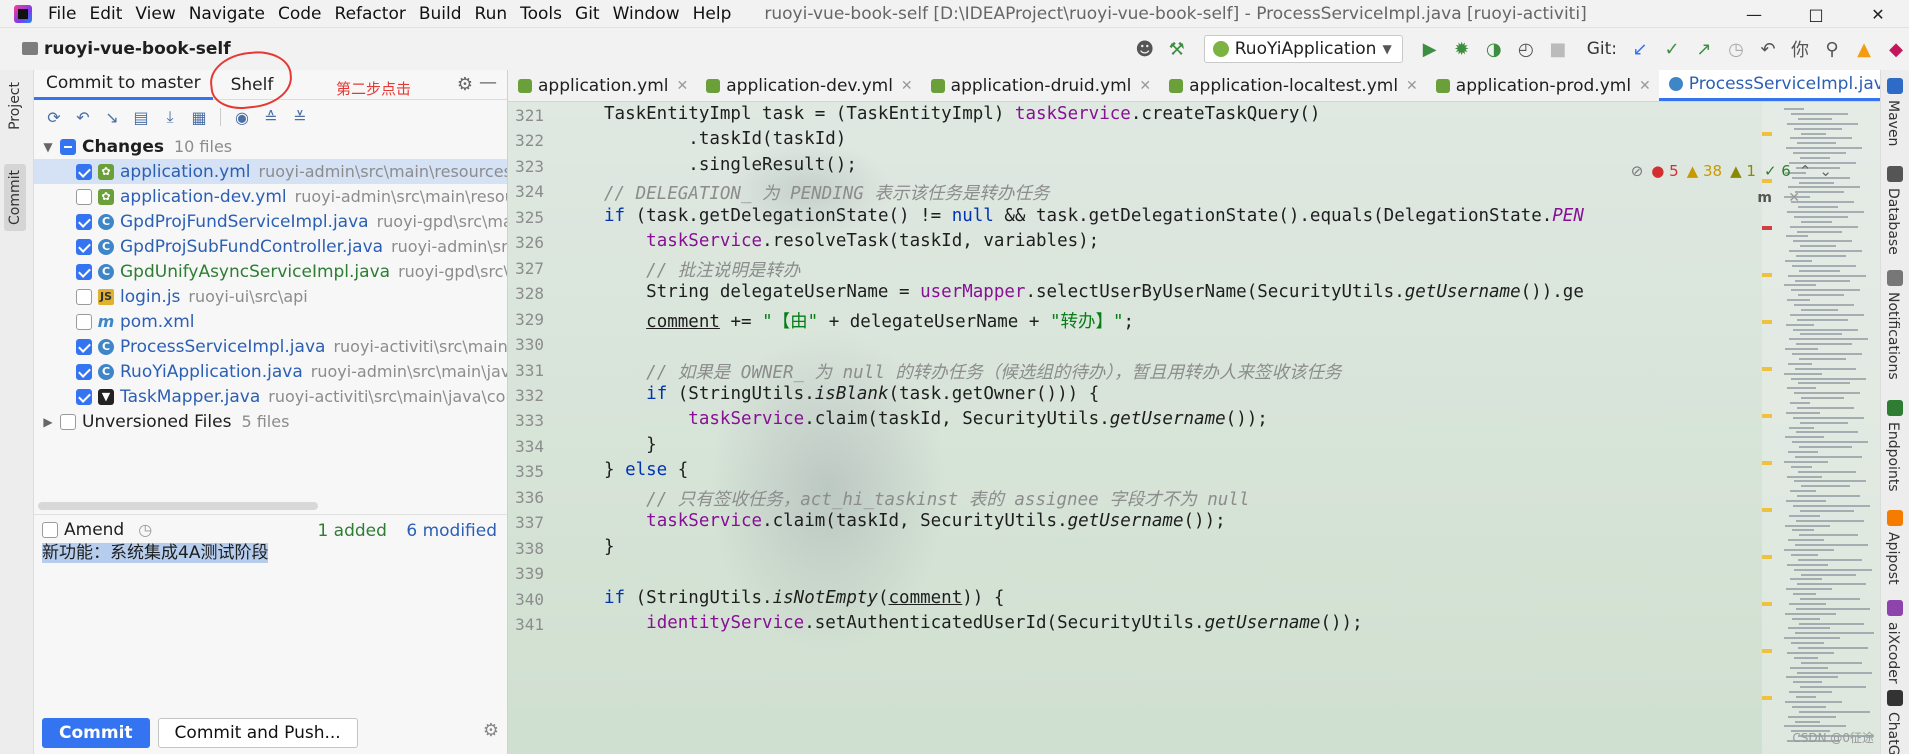  Describe the element at coordinates (440, 14) in the screenshot. I see `menu-build: Build` at that location.